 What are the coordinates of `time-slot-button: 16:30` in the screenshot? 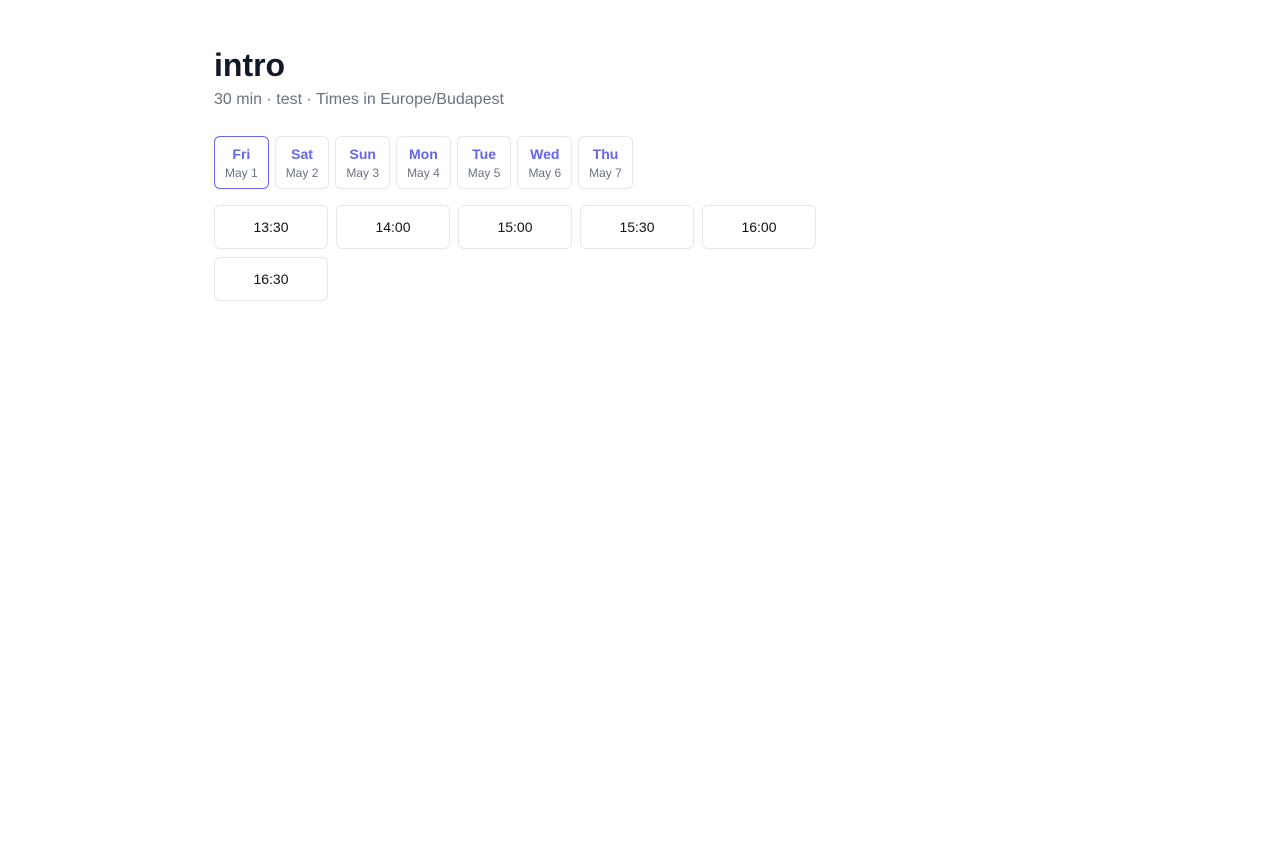 It's located at (271, 279).